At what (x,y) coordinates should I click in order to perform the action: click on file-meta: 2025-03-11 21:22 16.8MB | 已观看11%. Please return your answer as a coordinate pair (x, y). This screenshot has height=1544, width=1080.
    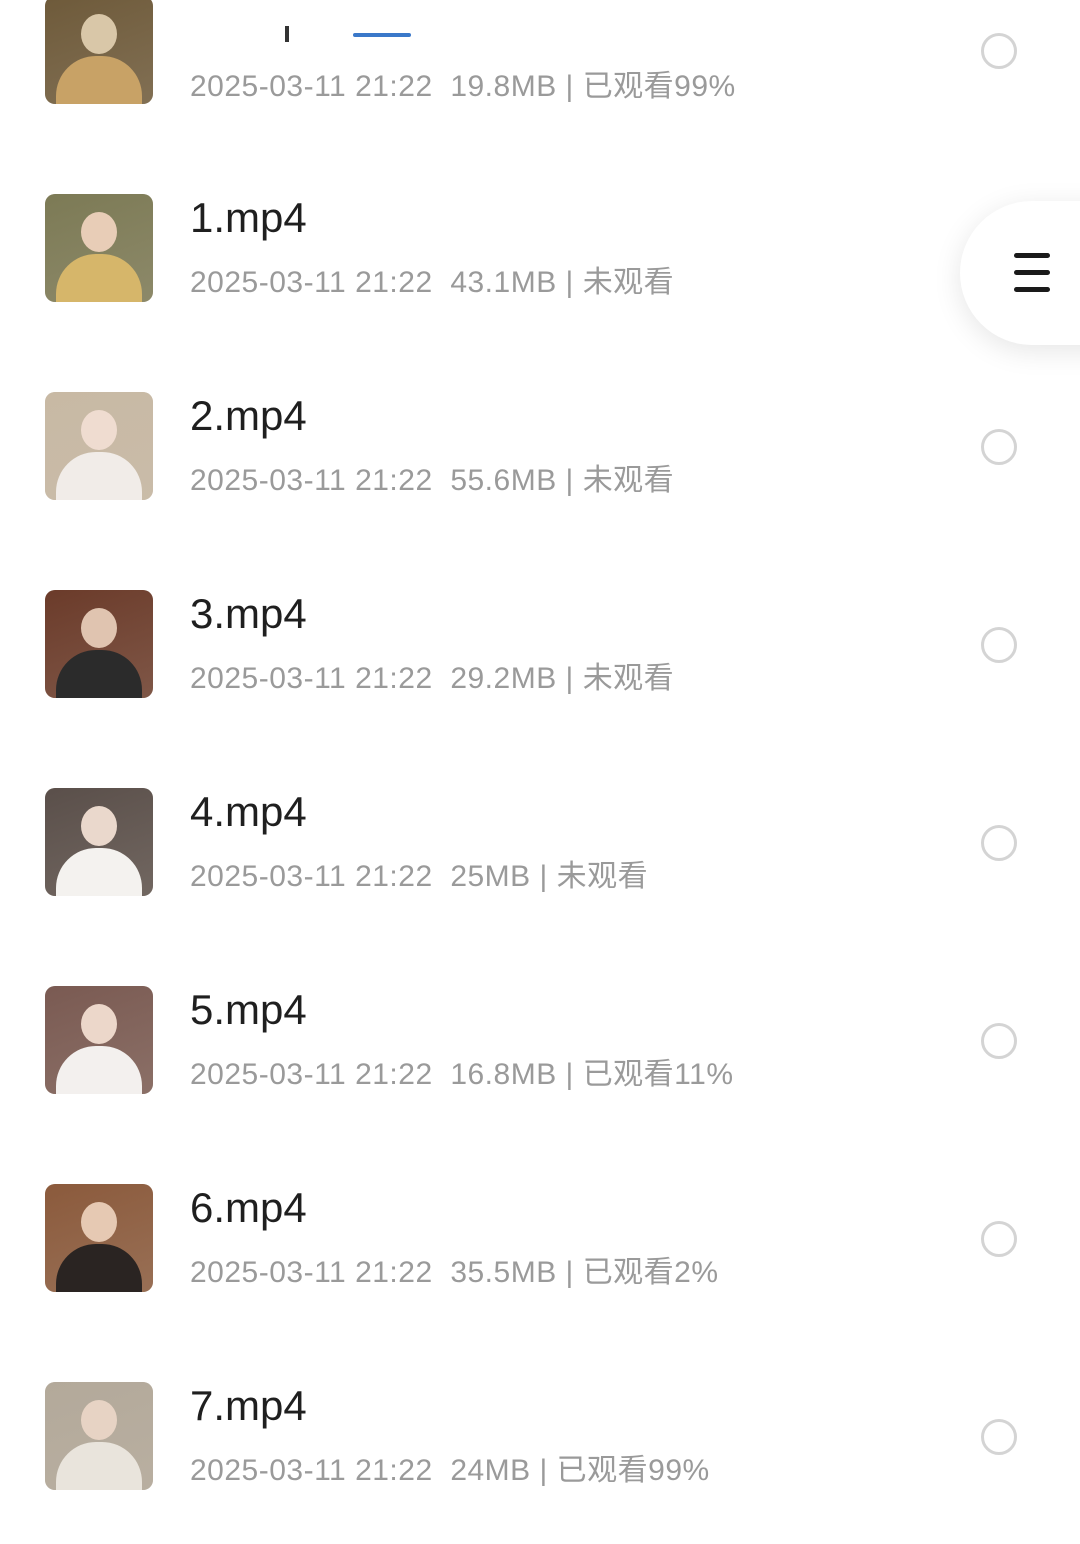
    Looking at the image, I should click on (462, 1071).